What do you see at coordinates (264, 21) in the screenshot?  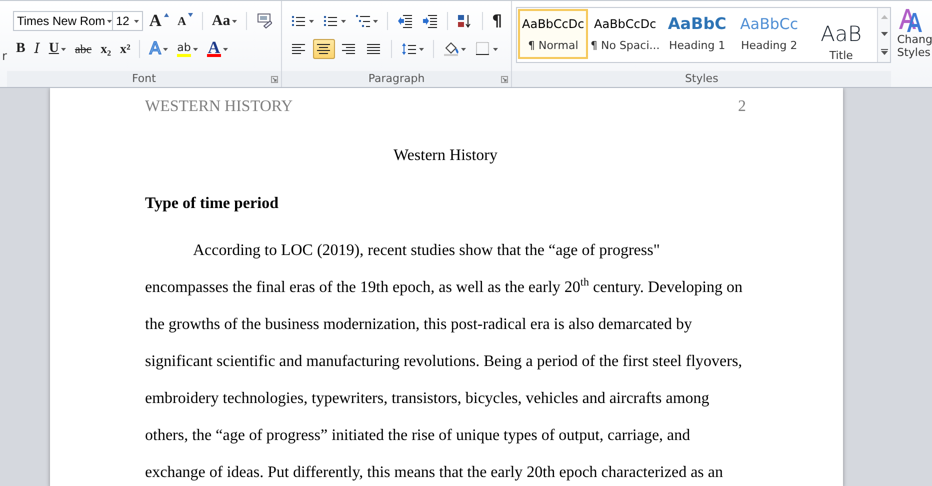 I see `clear-formatting-icon` at bounding box center [264, 21].